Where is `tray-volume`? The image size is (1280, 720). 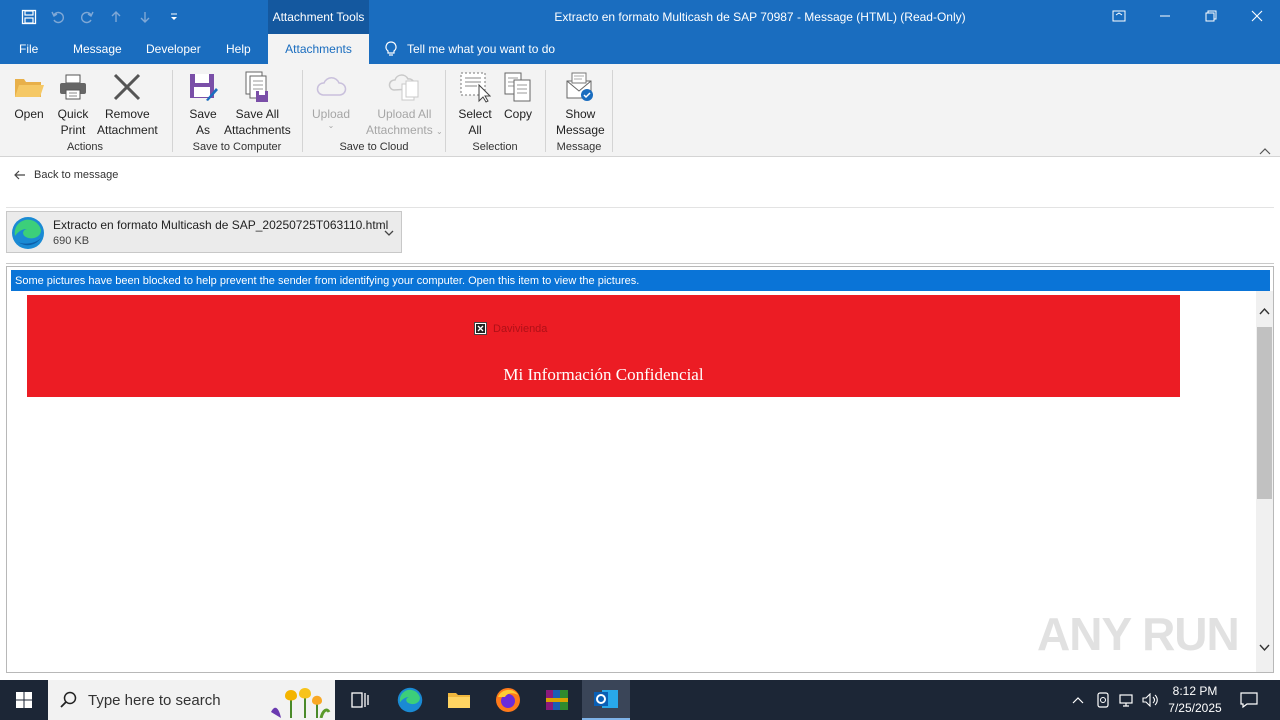
tray-volume is located at coordinates (1151, 700).